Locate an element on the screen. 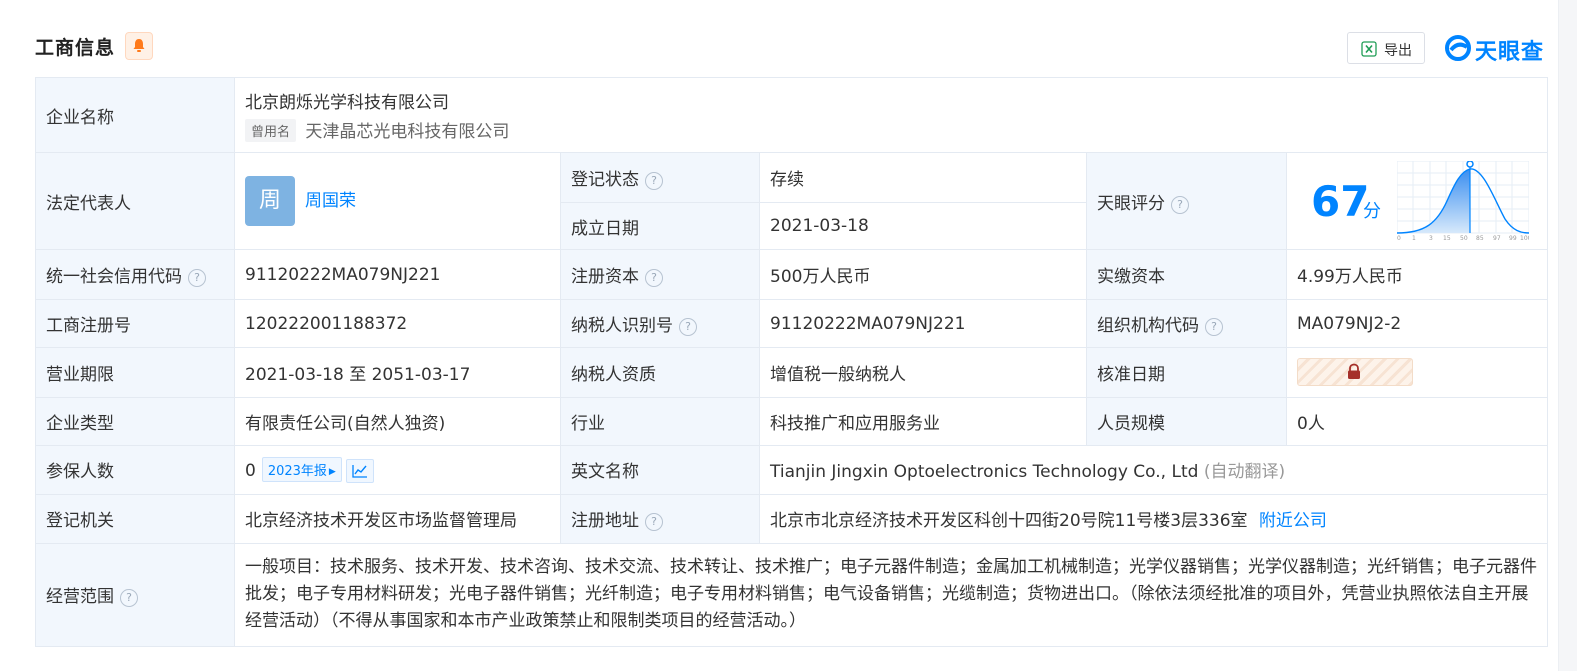 Image resolution: width=1577 pixels, height=671 pixels. reg-status-value: 存续 is located at coordinates (923, 178).